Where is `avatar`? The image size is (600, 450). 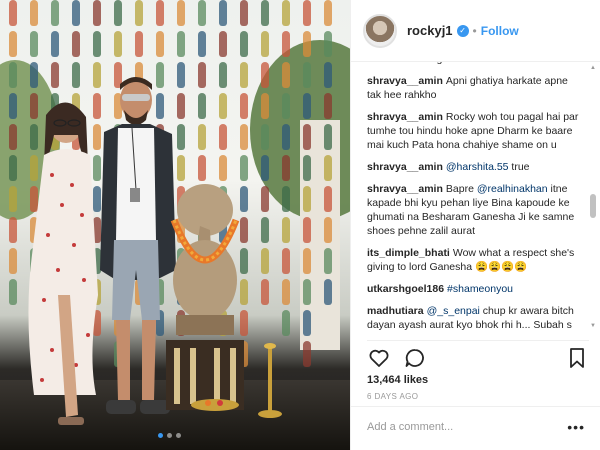
avatar is located at coordinates (380, 30).